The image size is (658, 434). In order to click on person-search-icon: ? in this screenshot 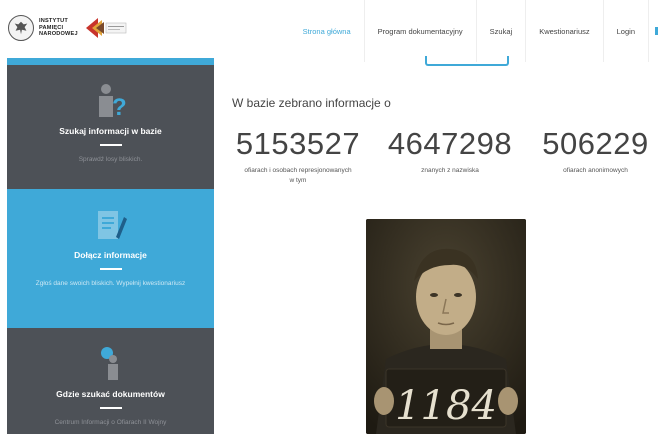, I will do `click(111, 101)`.